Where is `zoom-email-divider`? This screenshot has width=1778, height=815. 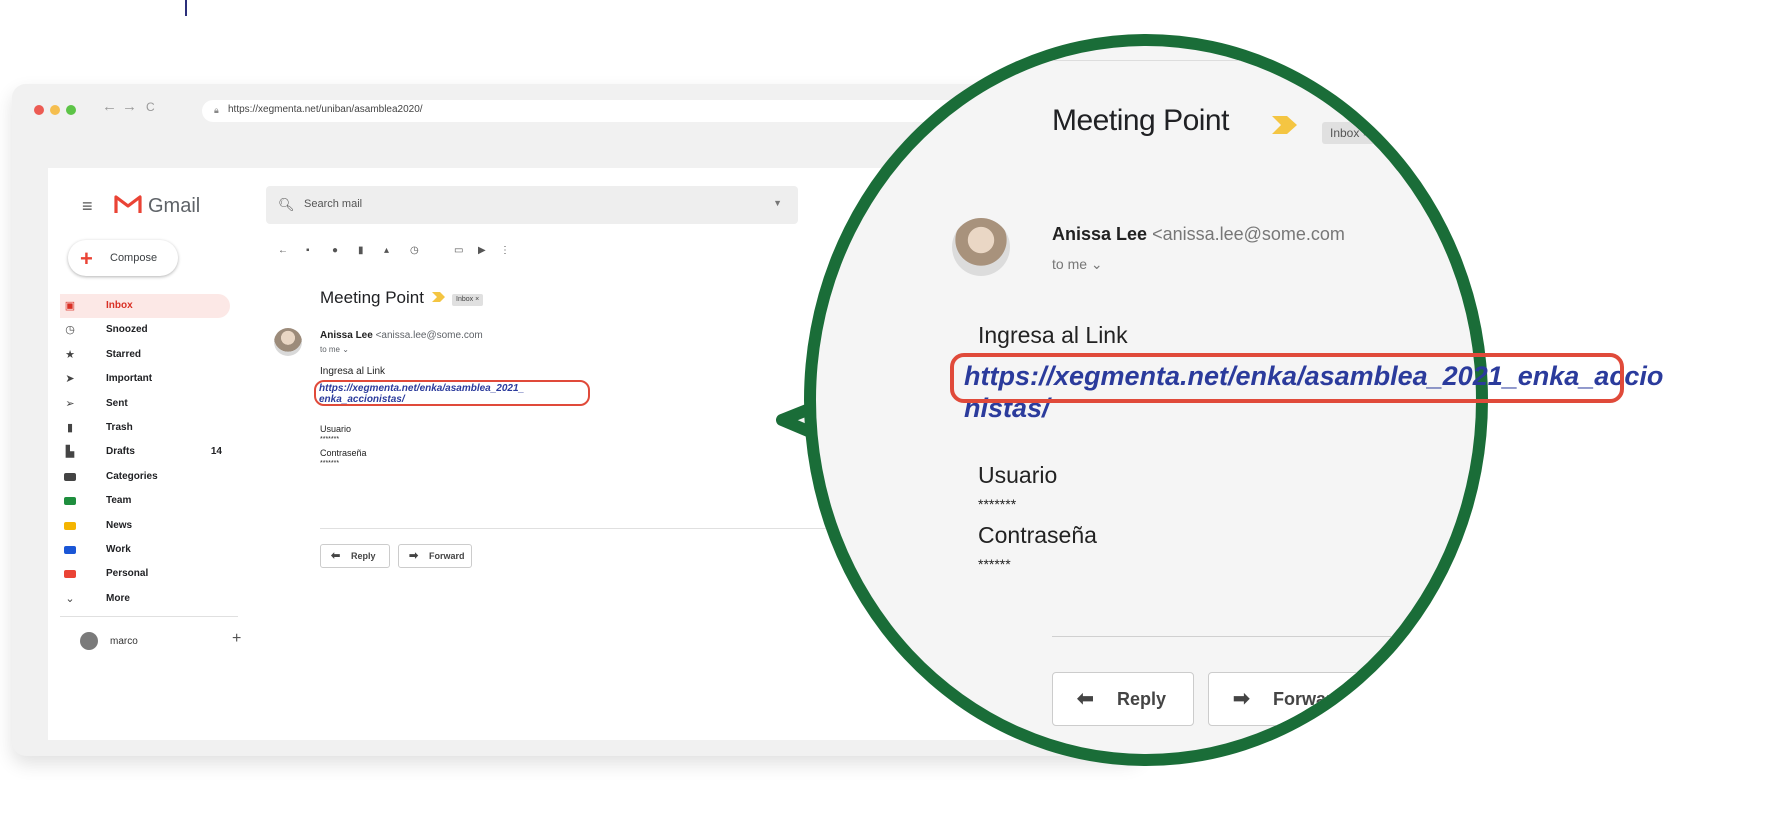 zoom-email-divider is located at coordinates (1264, 636).